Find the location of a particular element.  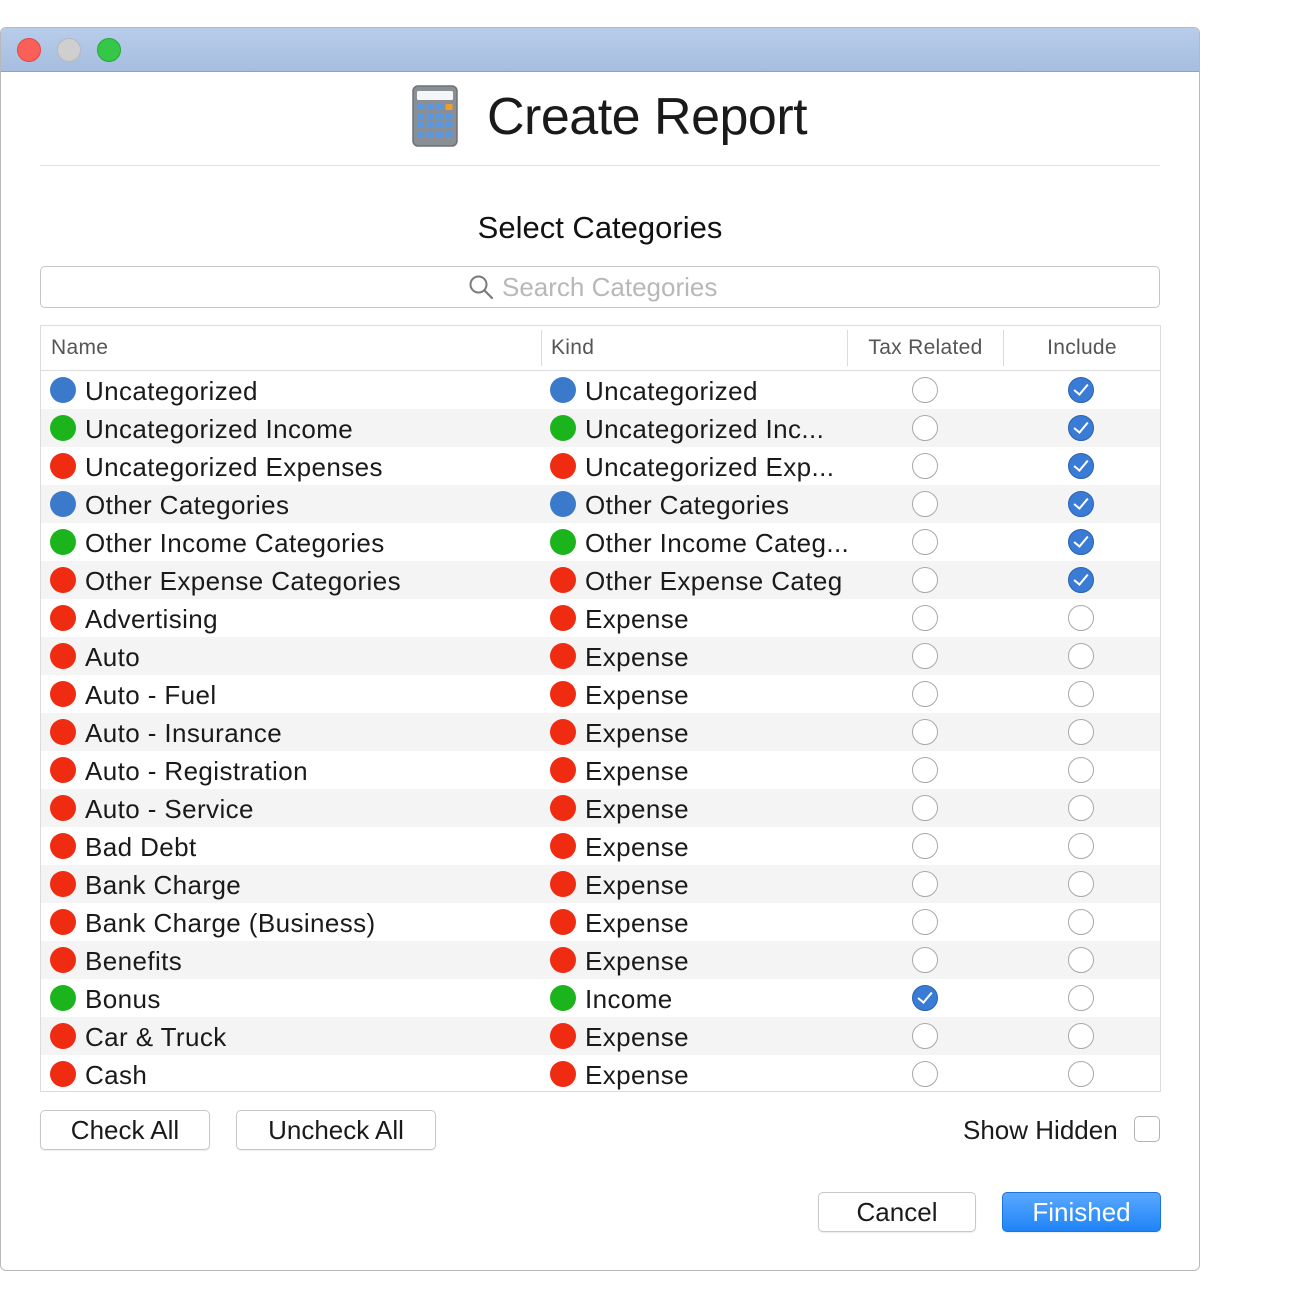

table-row: Auto - Service Expense is located at coordinates (600, 808).